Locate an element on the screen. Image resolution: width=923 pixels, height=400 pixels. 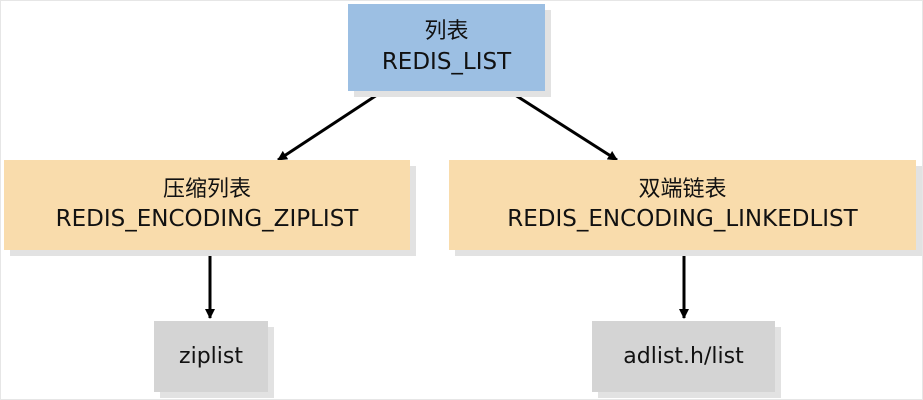
node-encoding-ziplist-title: 压缩列表 is located at coordinates (206, 189).